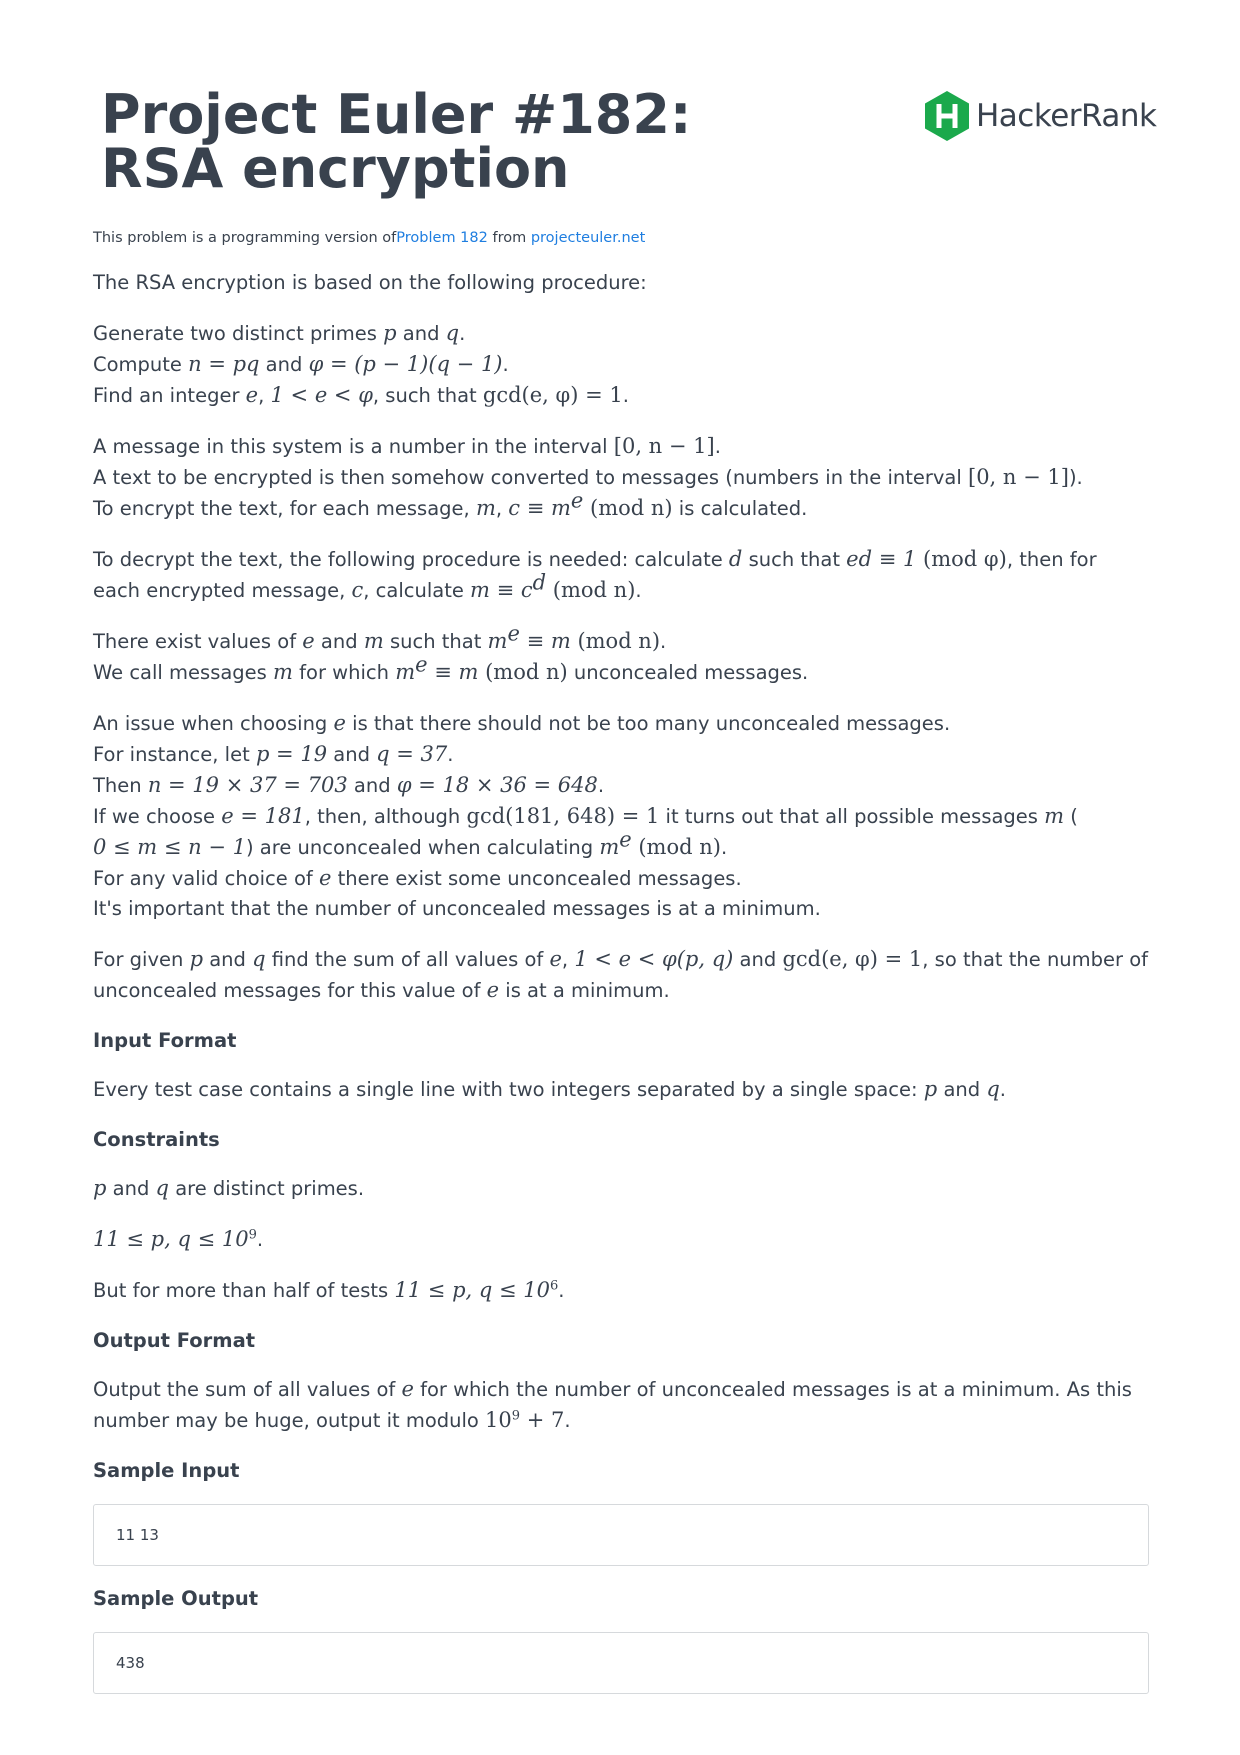  I want to click on site-link: projecteuler.net, so click(588, 238).